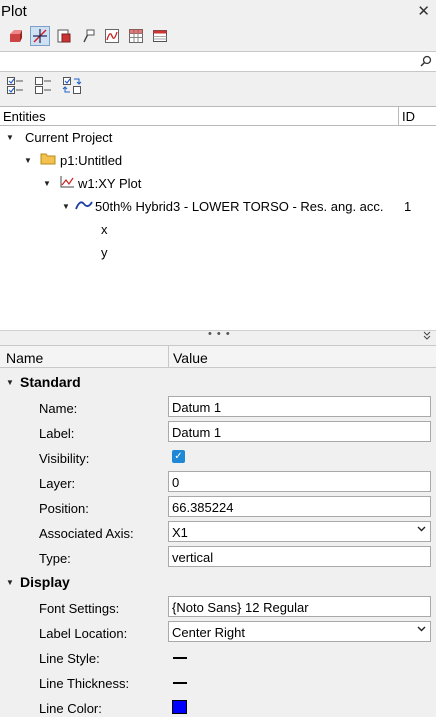 Image resolution: width=436 pixels, height=717 pixels. Describe the element at coordinates (70, 708) in the screenshot. I see `prop-label-line-color: Line Color:` at that location.